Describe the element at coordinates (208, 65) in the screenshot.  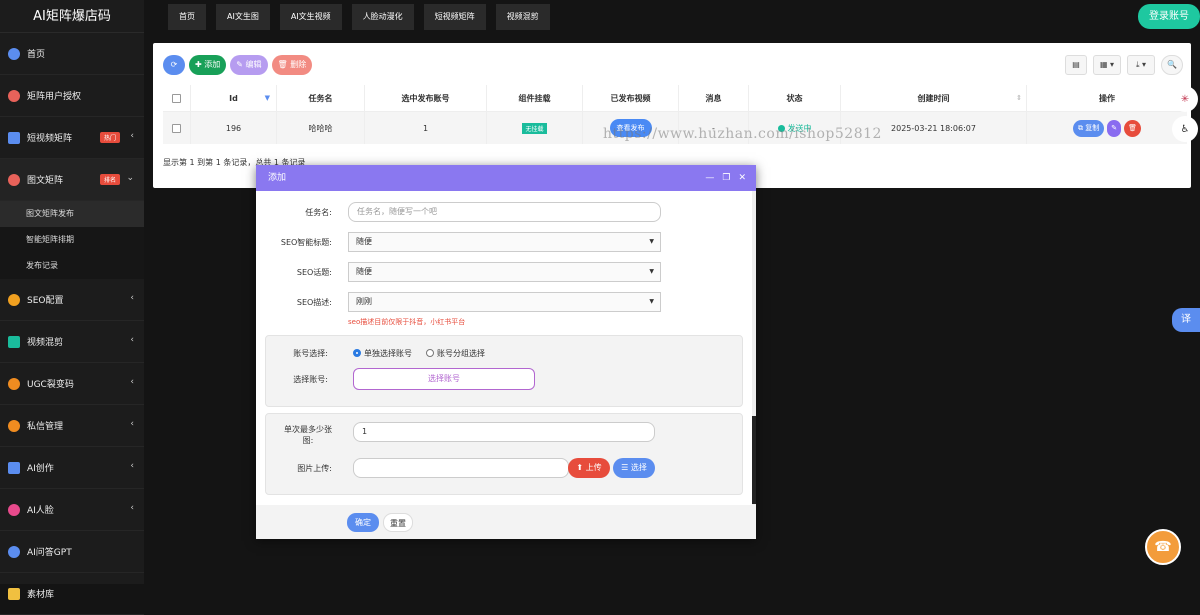
I see `add-button: ✚ 添加` at that location.